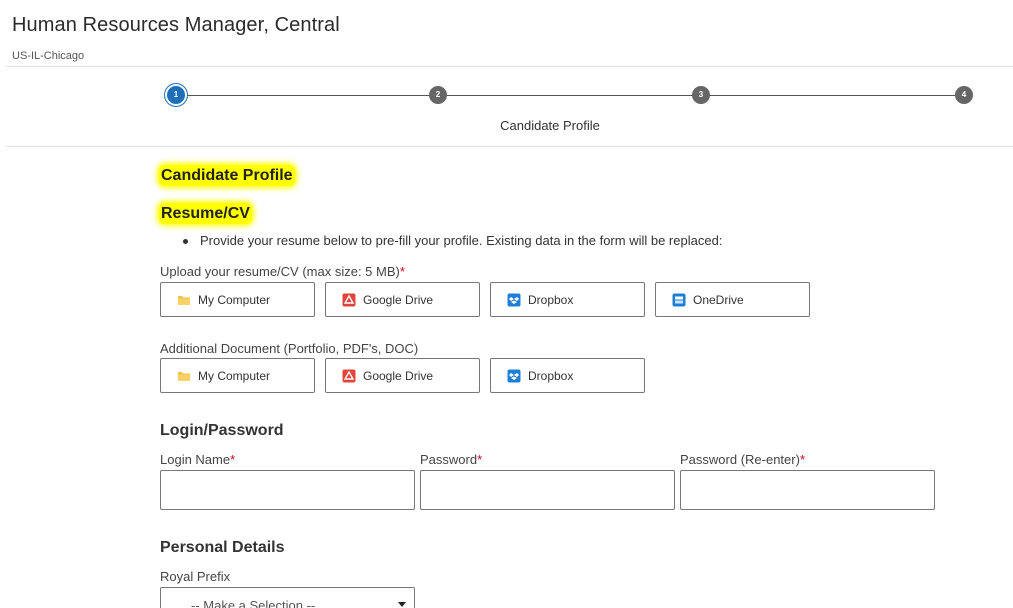  I want to click on bullet-dot, so click(185, 241).